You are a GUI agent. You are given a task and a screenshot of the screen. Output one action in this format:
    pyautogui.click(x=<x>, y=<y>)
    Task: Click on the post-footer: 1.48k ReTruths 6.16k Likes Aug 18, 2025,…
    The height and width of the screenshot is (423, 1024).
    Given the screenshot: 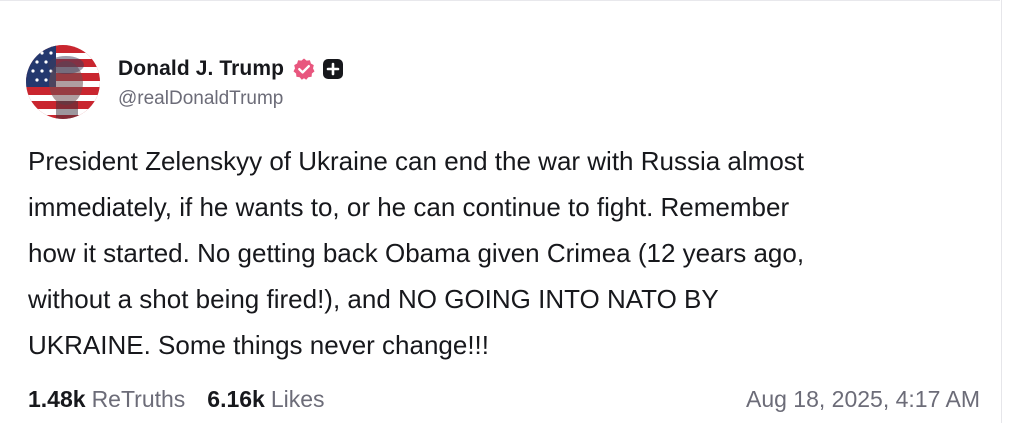 What is the action you would take?
    pyautogui.click(x=504, y=399)
    